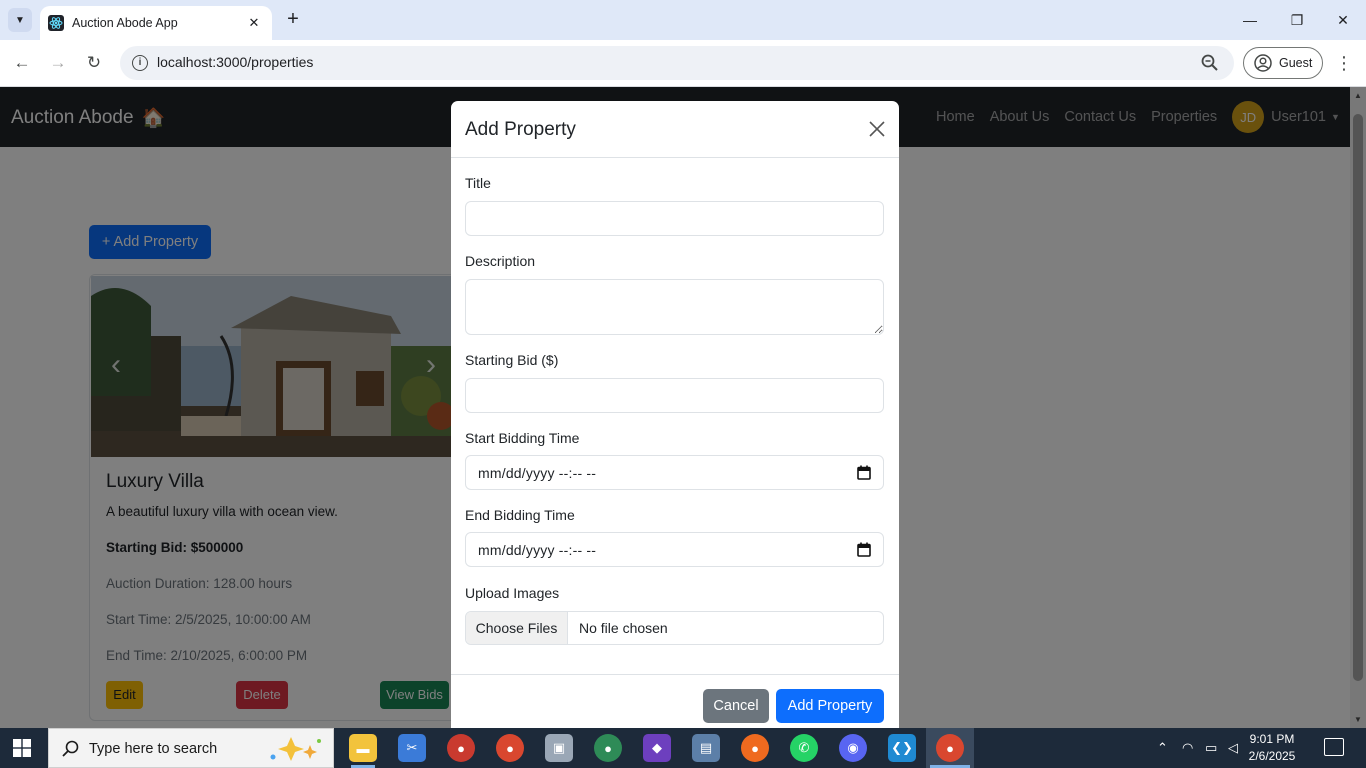  I want to click on control-panel-icon: ▤, so click(706, 748).